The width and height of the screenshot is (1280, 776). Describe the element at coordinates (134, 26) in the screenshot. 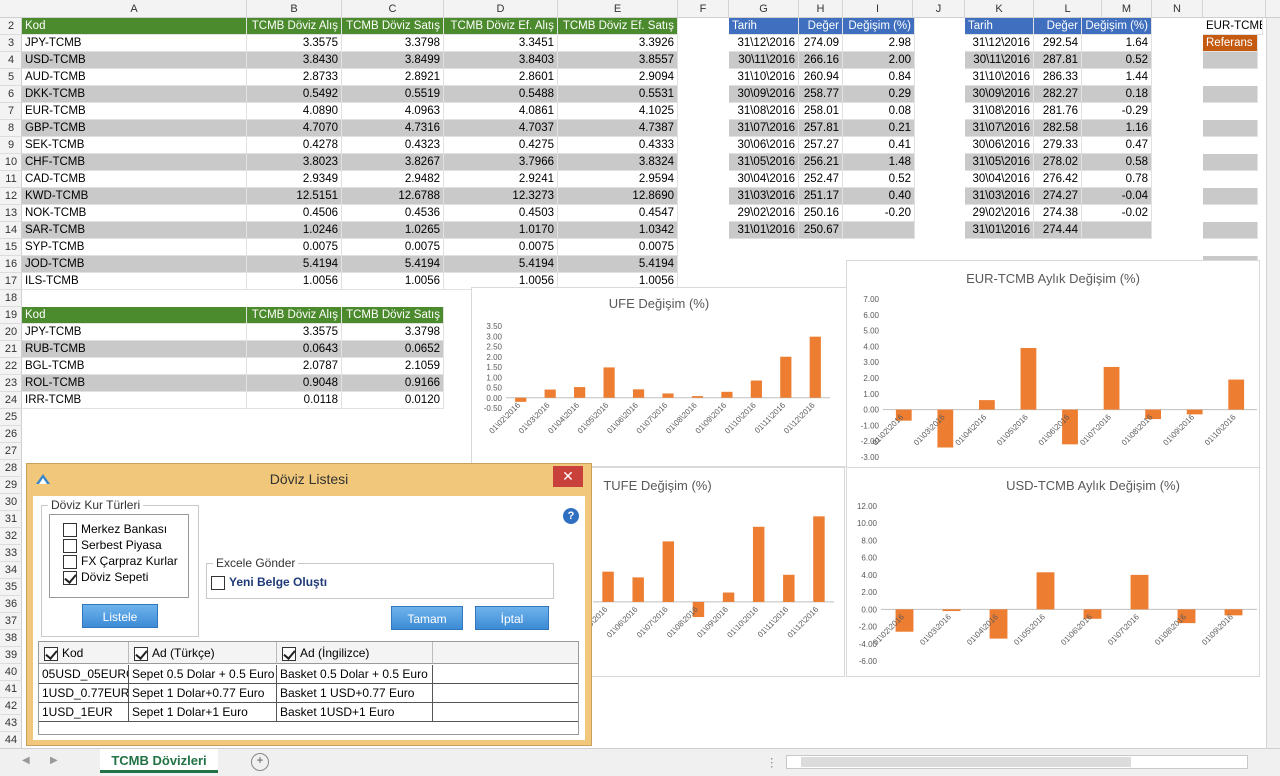

I see `table-header: Kod` at that location.